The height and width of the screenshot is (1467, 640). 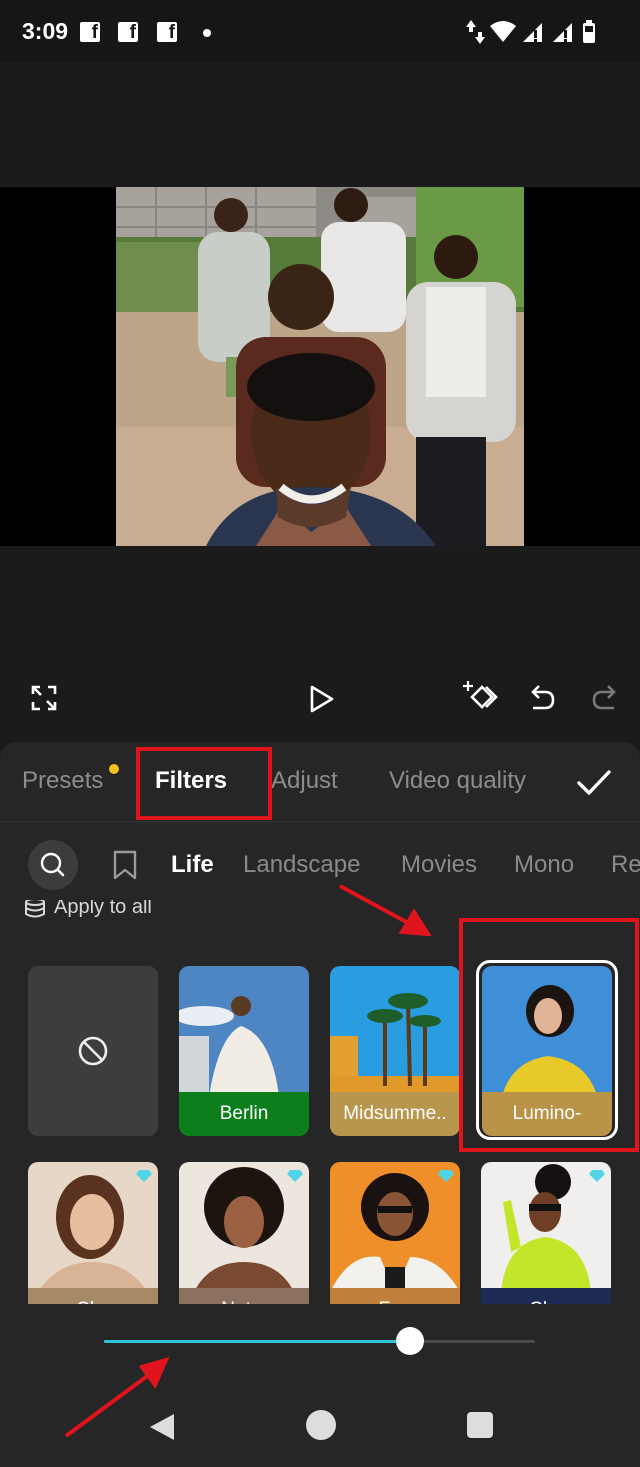 What do you see at coordinates (204, 783) in the screenshot?
I see `annotation-highlight-filters` at bounding box center [204, 783].